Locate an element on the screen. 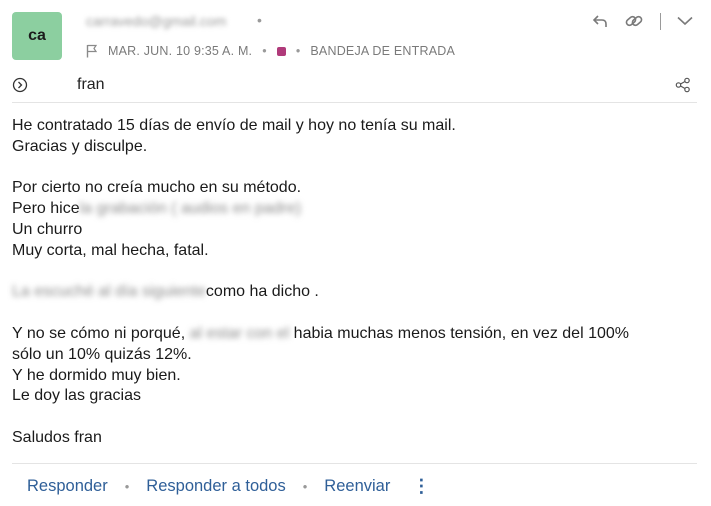  avatar-initials: ca is located at coordinates (37, 35).